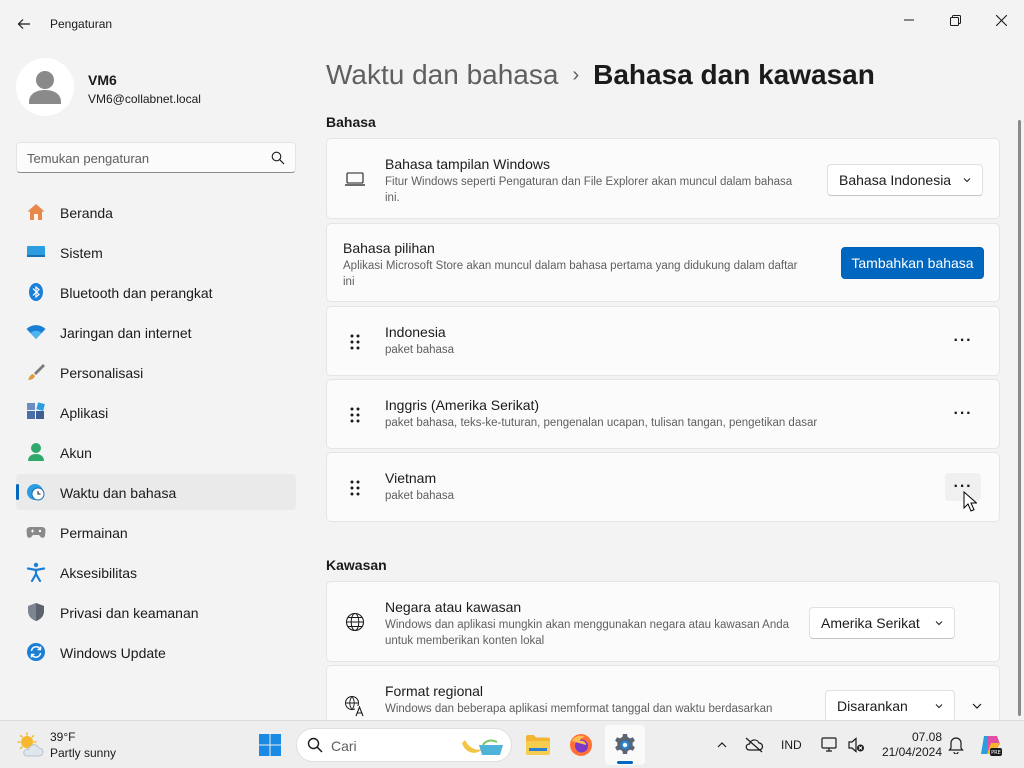 The height and width of the screenshot is (768, 1024). I want to click on language-desc: paket bahasa, so click(420, 350).